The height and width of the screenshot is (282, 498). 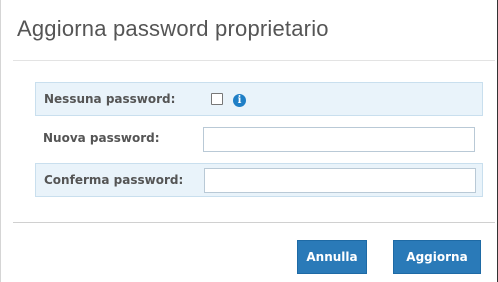 What do you see at coordinates (340, 180) in the screenshot?
I see `confirm-password-input` at bounding box center [340, 180].